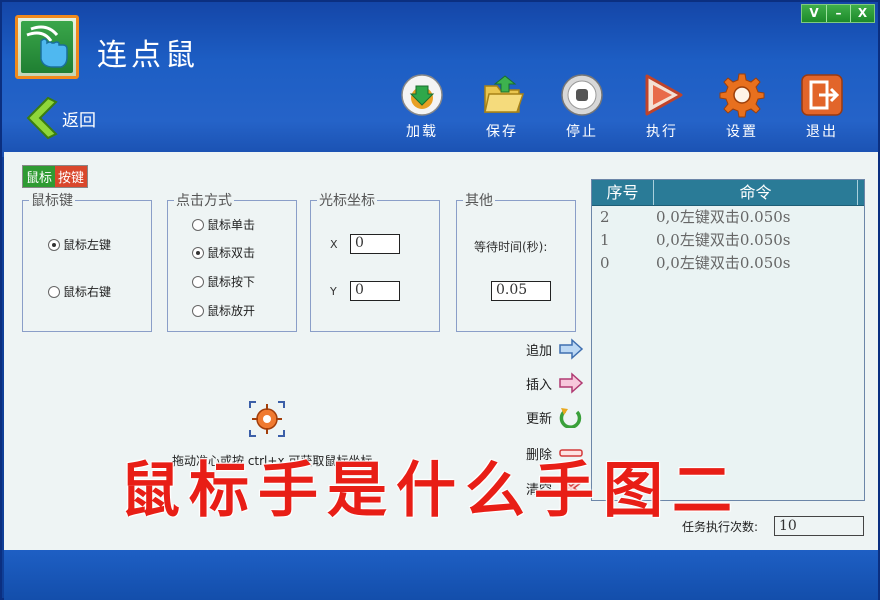  Describe the element at coordinates (555, 417) in the screenshot. I see `update-button: 更新` at that location.